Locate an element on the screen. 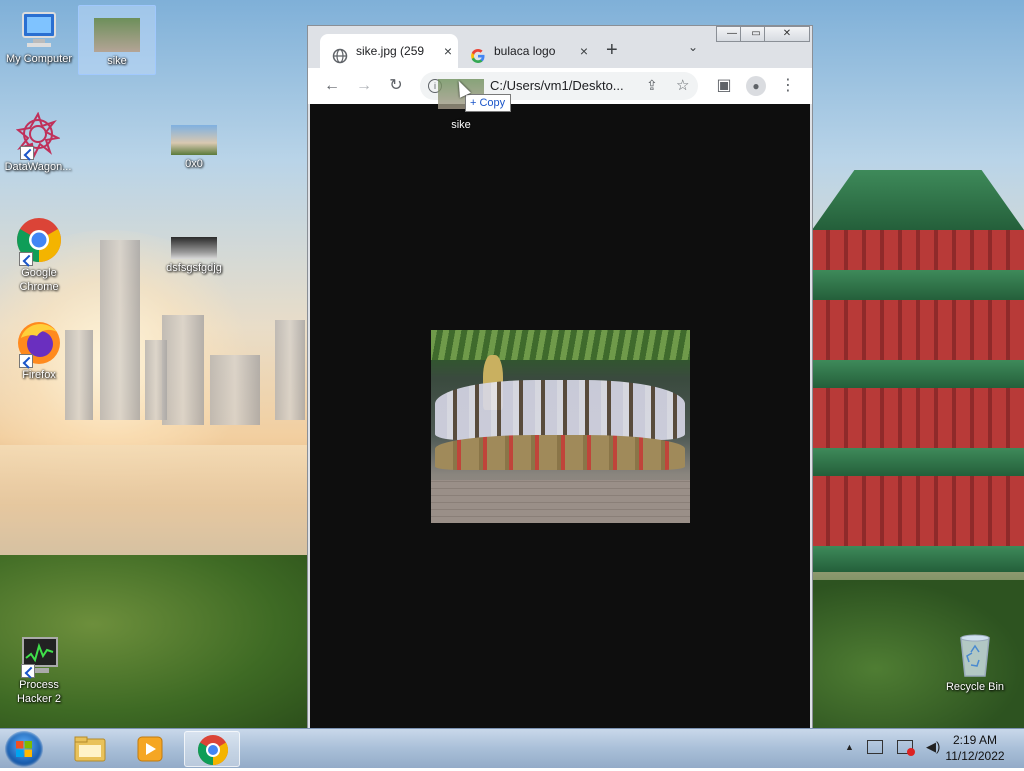 This screenshot has height=771, width=1024. desktop-icon-label: Google Chrome is located at coordinates (39, 280).